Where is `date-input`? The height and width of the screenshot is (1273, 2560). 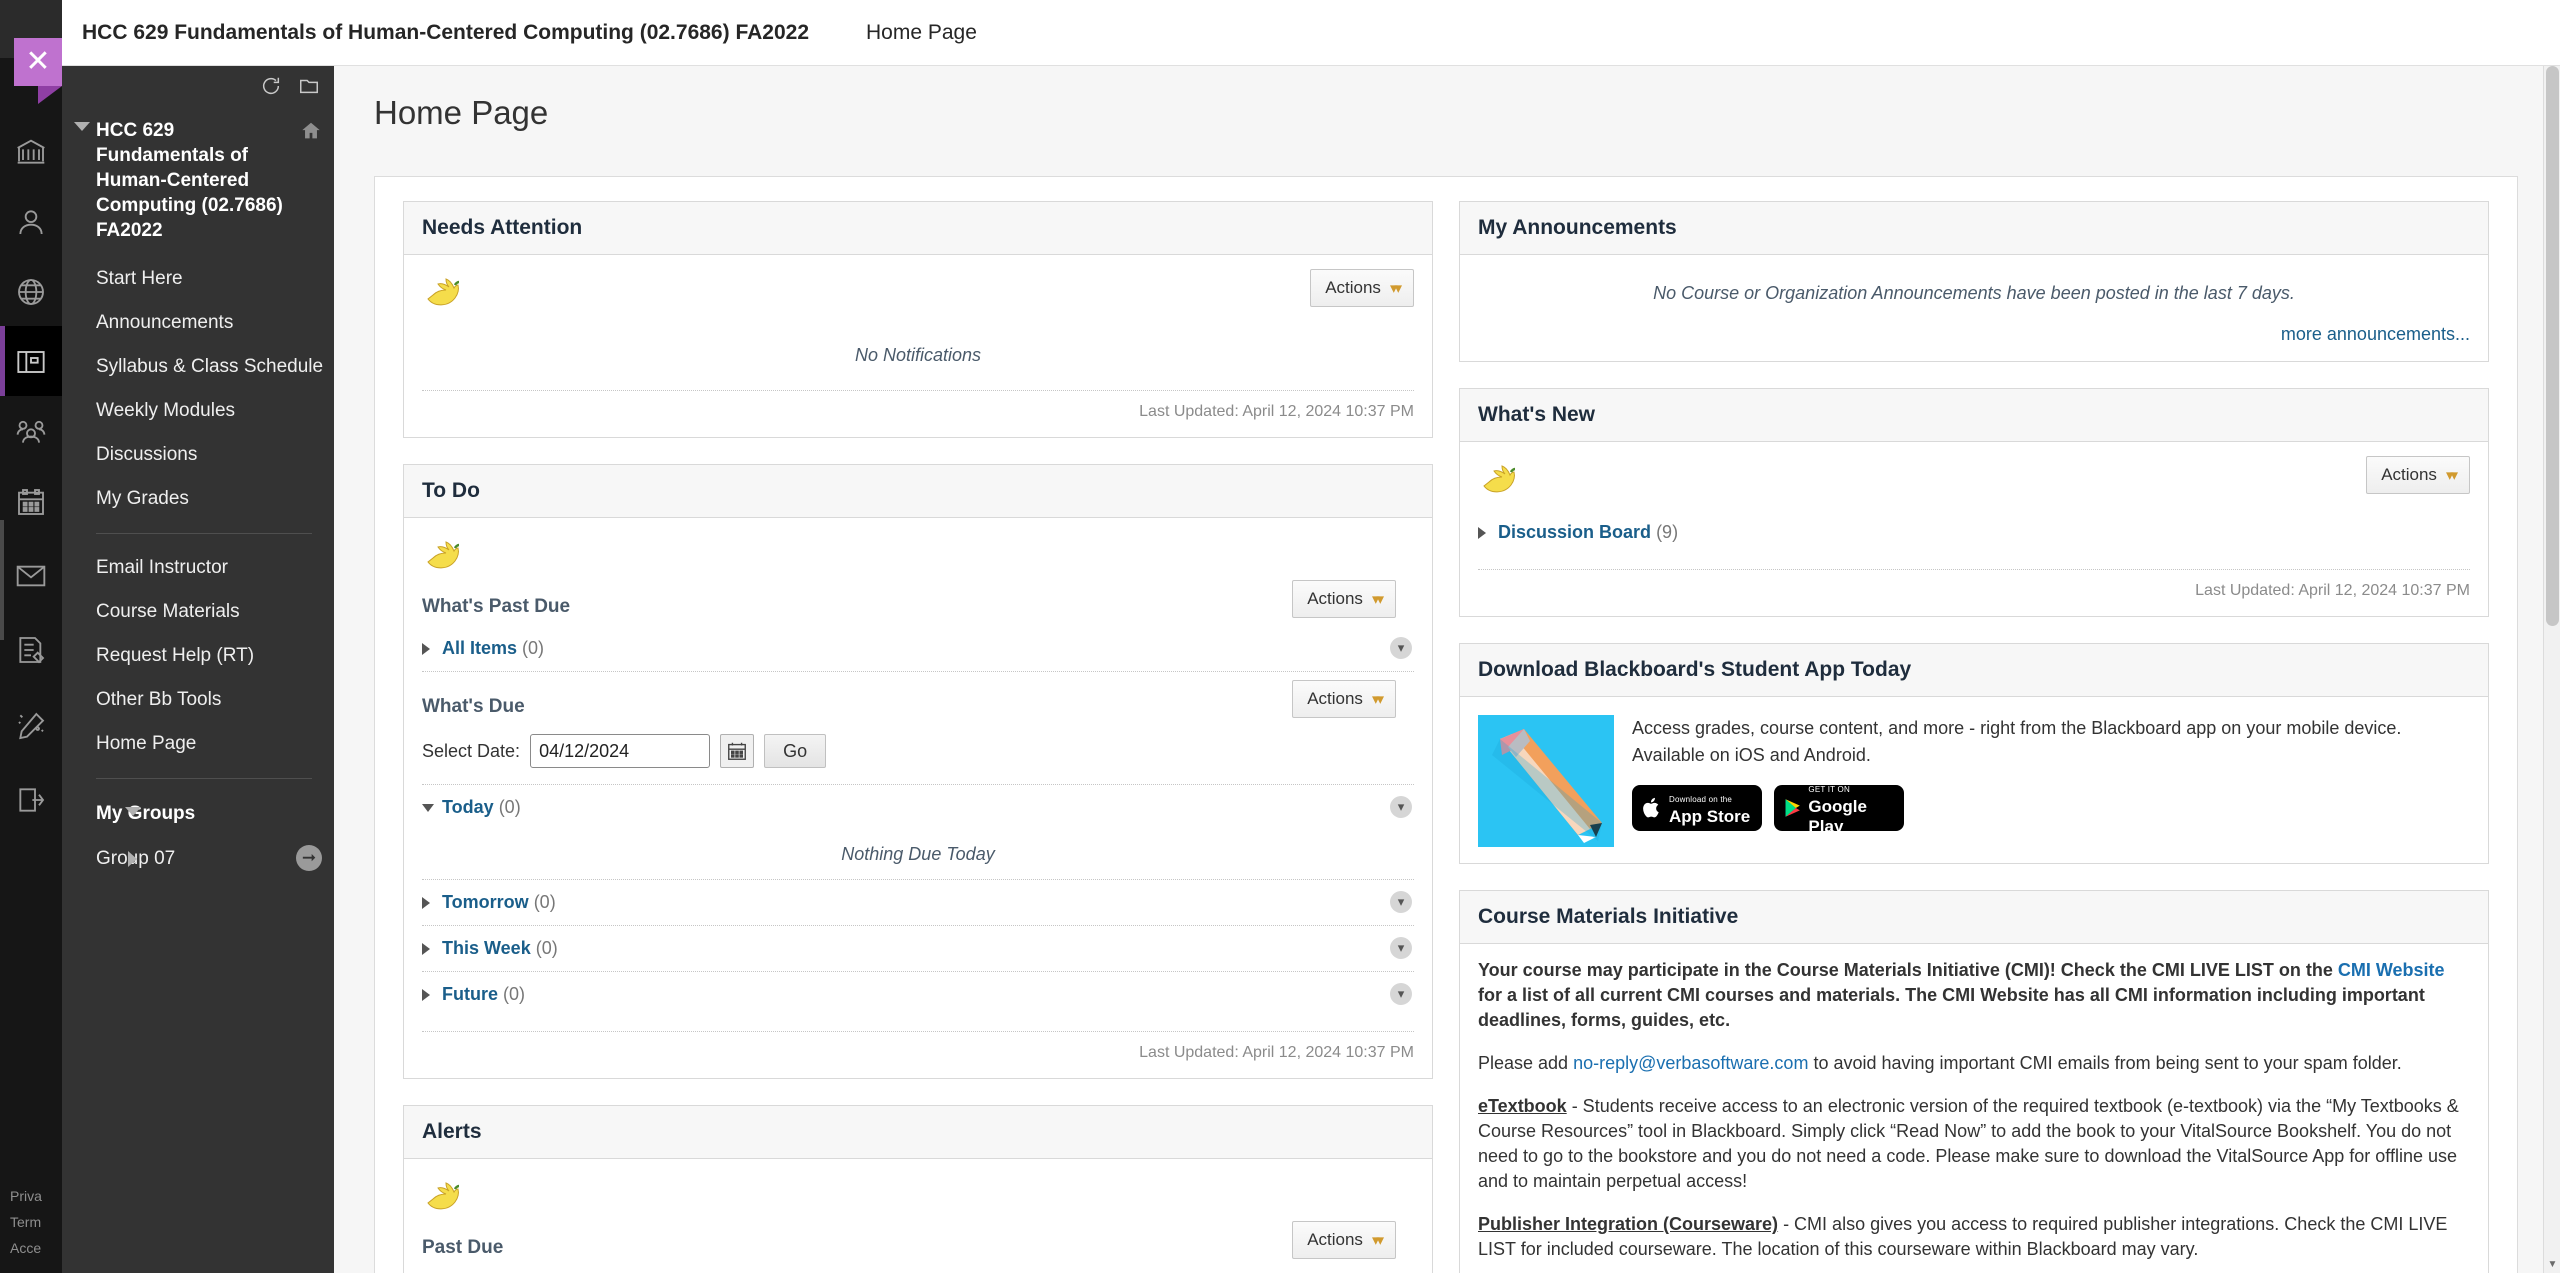
date-input is located at coordinates (620, 751).